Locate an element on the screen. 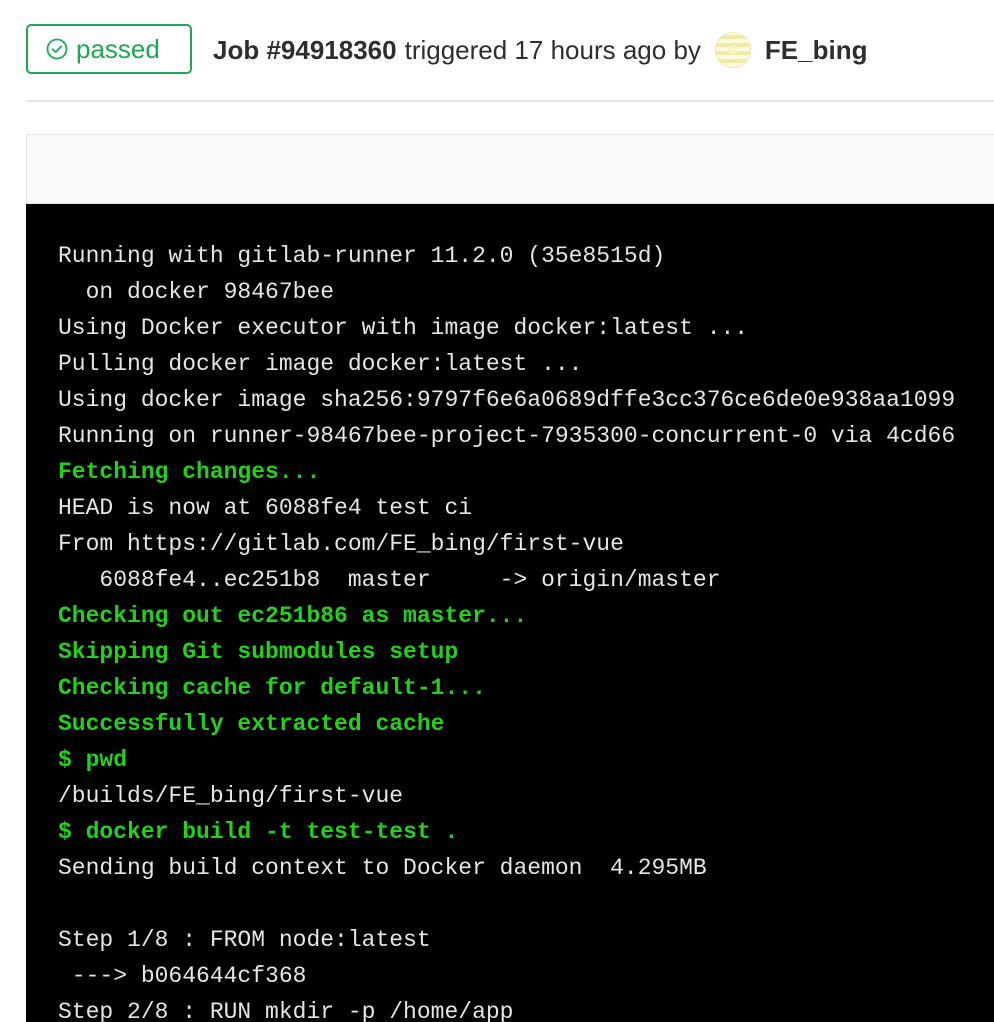 This screenshot has height=1022, width=994. log-line: Skipping Git submodules setup is located at coordinates (258, 652).